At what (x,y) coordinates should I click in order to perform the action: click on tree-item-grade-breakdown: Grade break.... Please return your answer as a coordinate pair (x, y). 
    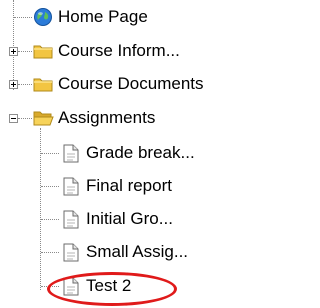
    Looking at the image, I should click on (127, 153).